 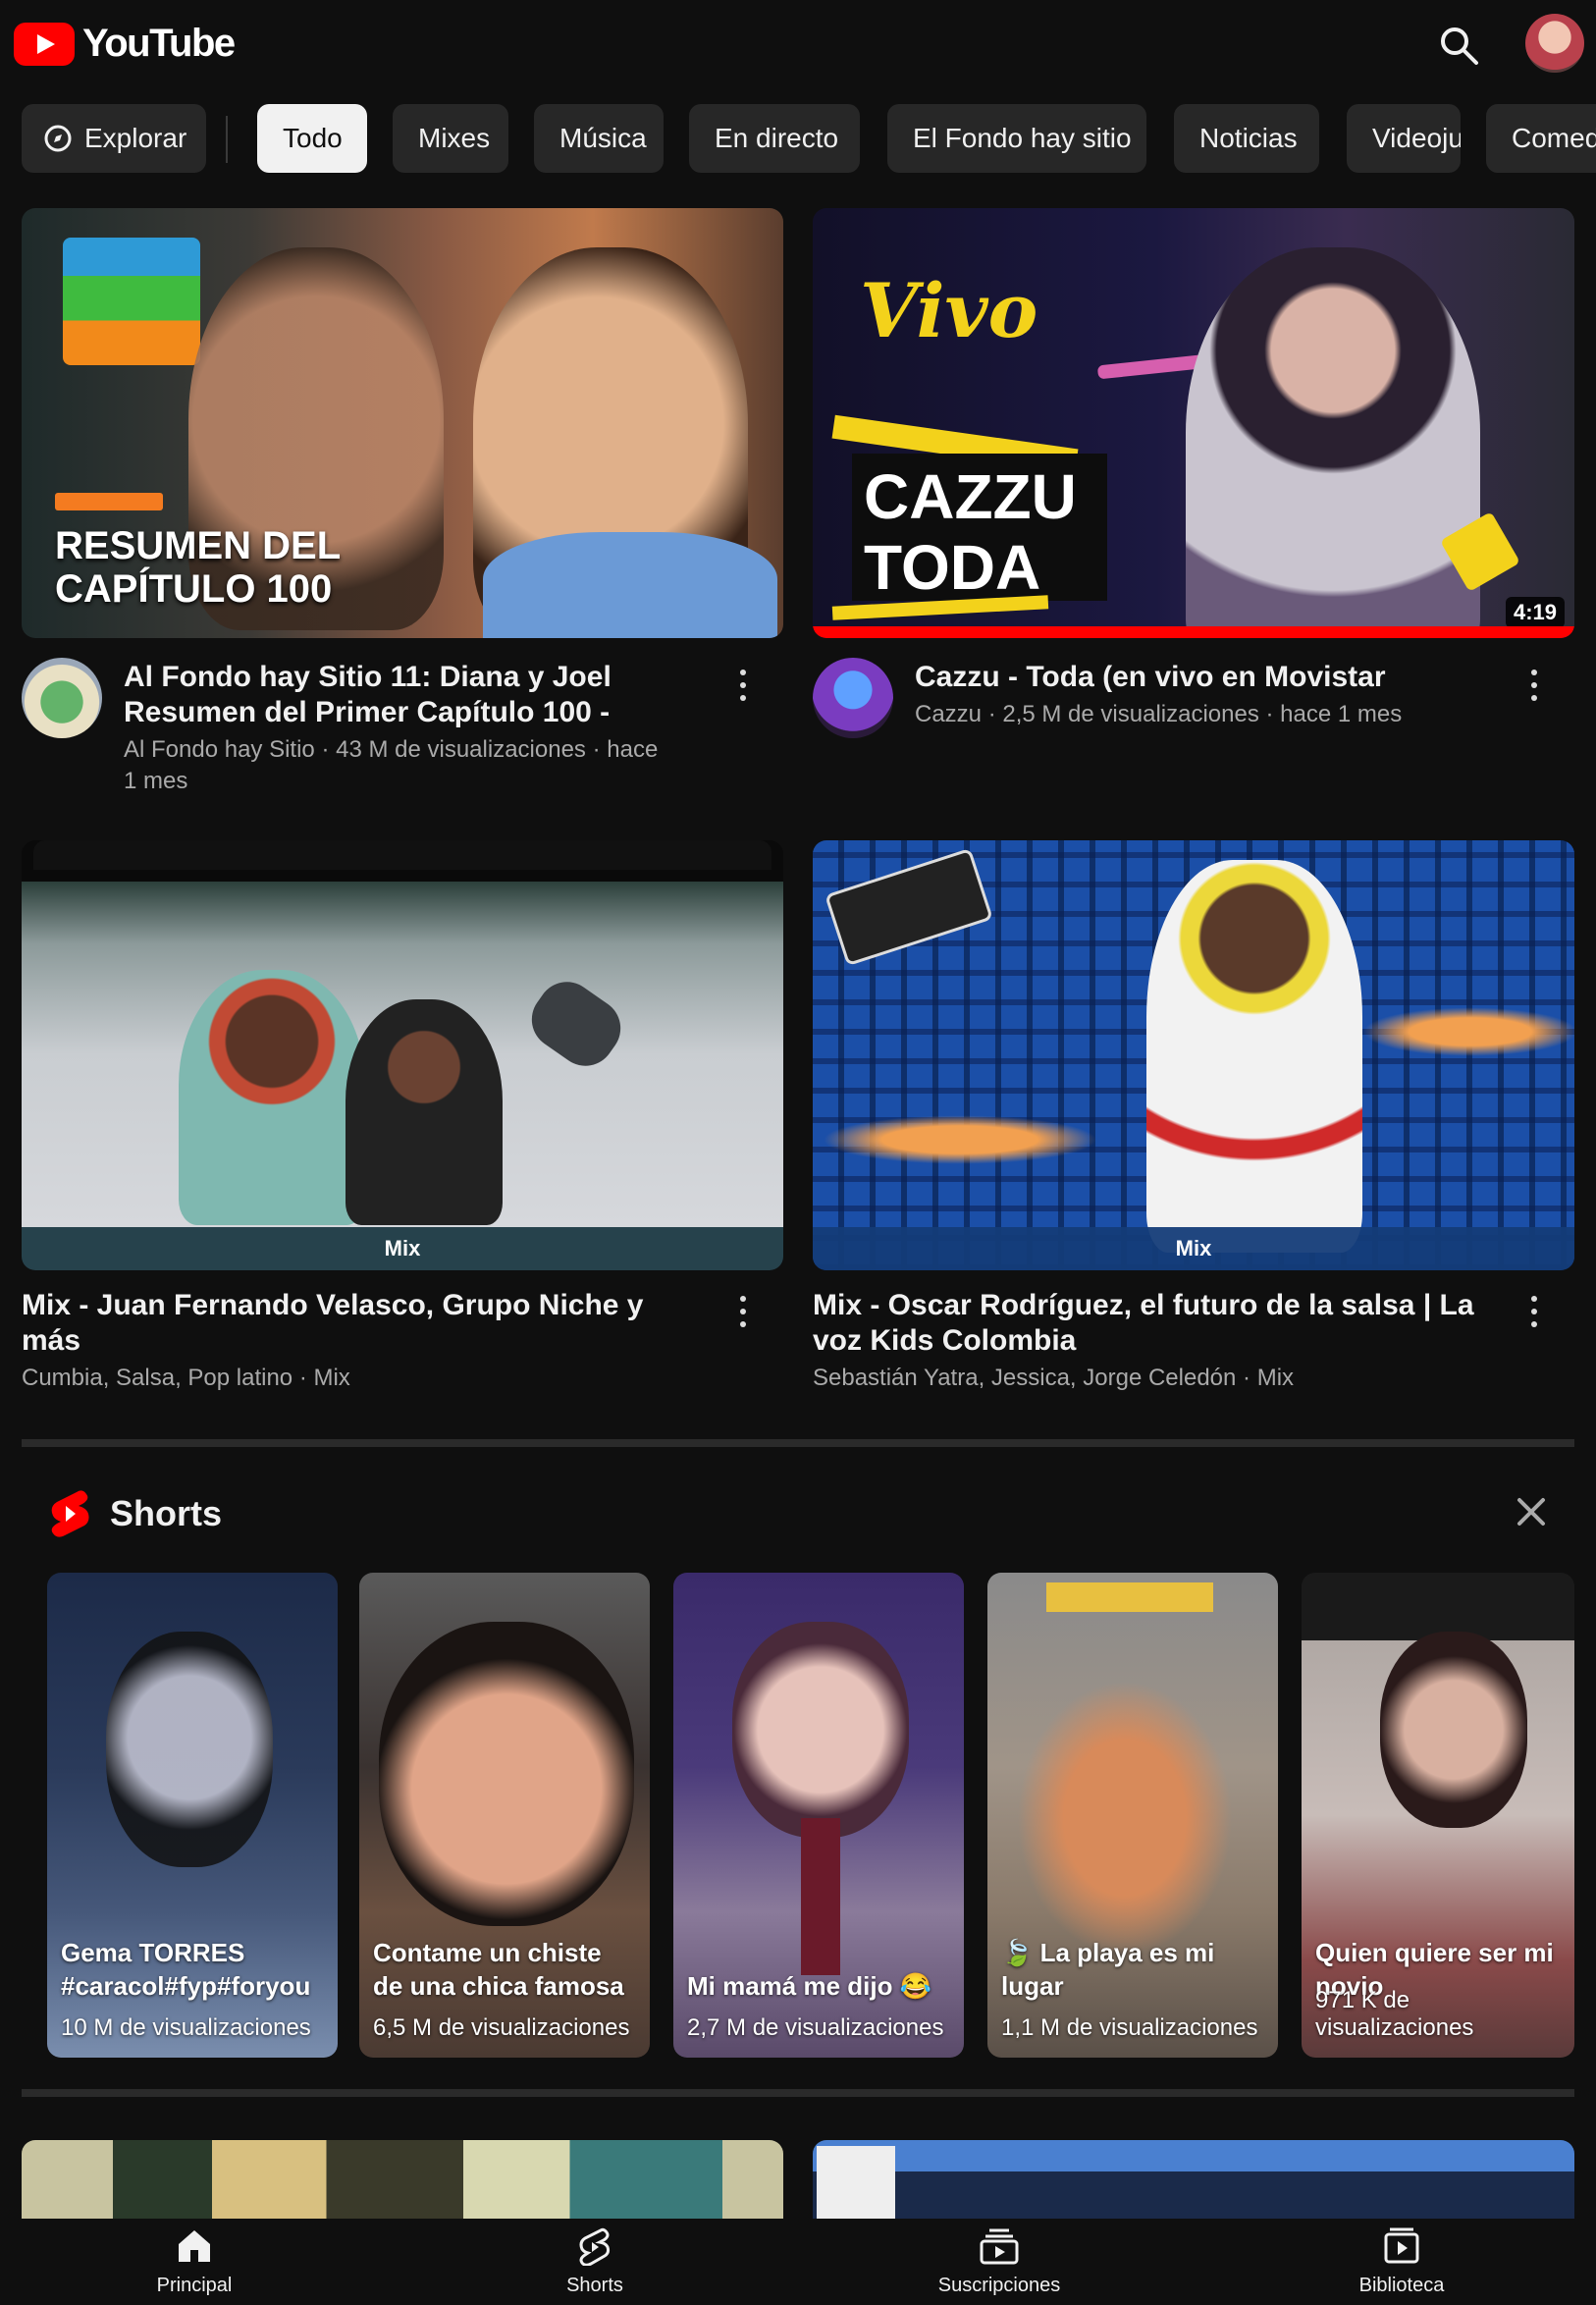 I want to click on thumb-overlay-text: RESUMEN DEL CAPÍTULO 100, so click(x=198, y=567).